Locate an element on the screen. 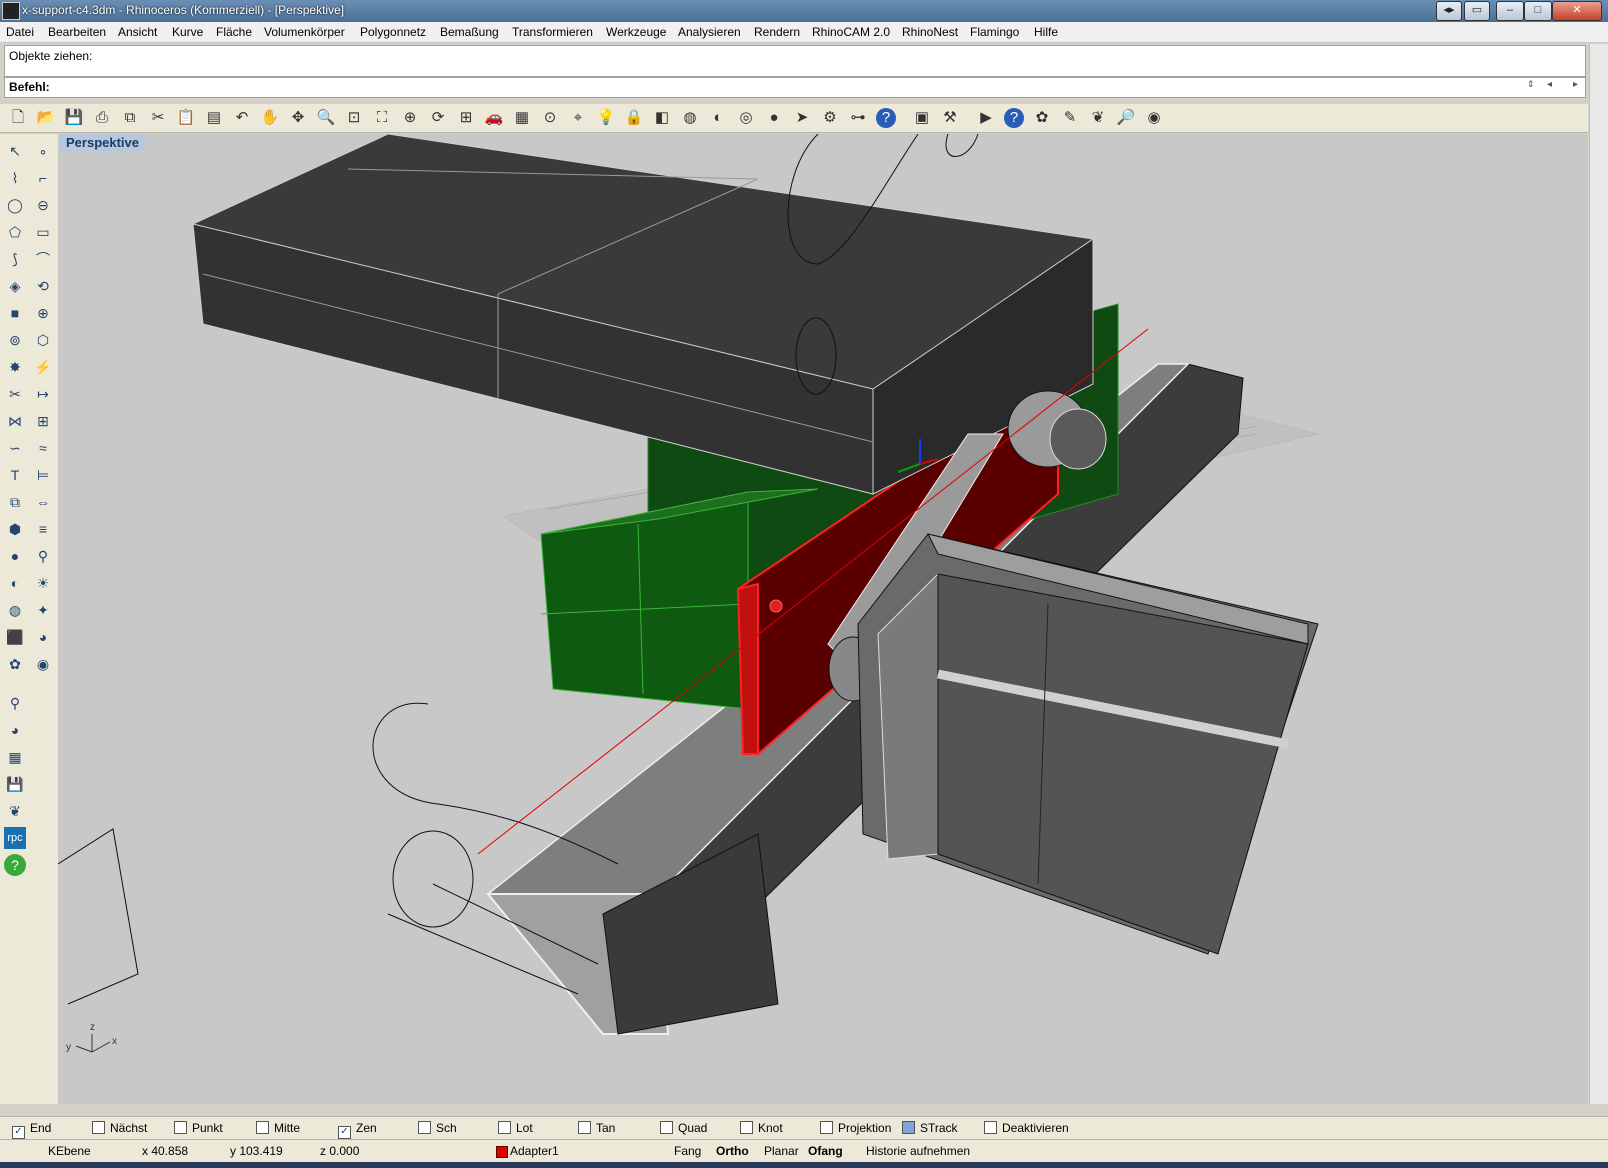 This screenshot has width=1608, height=1168. surface-icon: ◈ is located at coordinates (15, 286).